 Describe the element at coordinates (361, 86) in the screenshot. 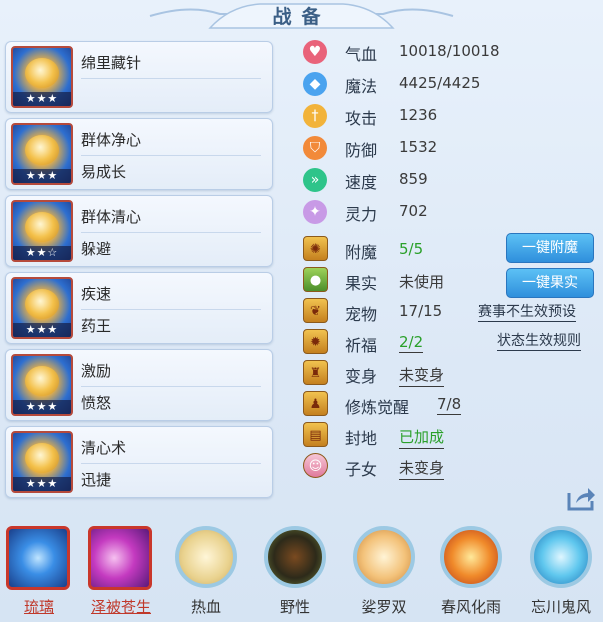

I see `stat-label: 魔法` at that location.